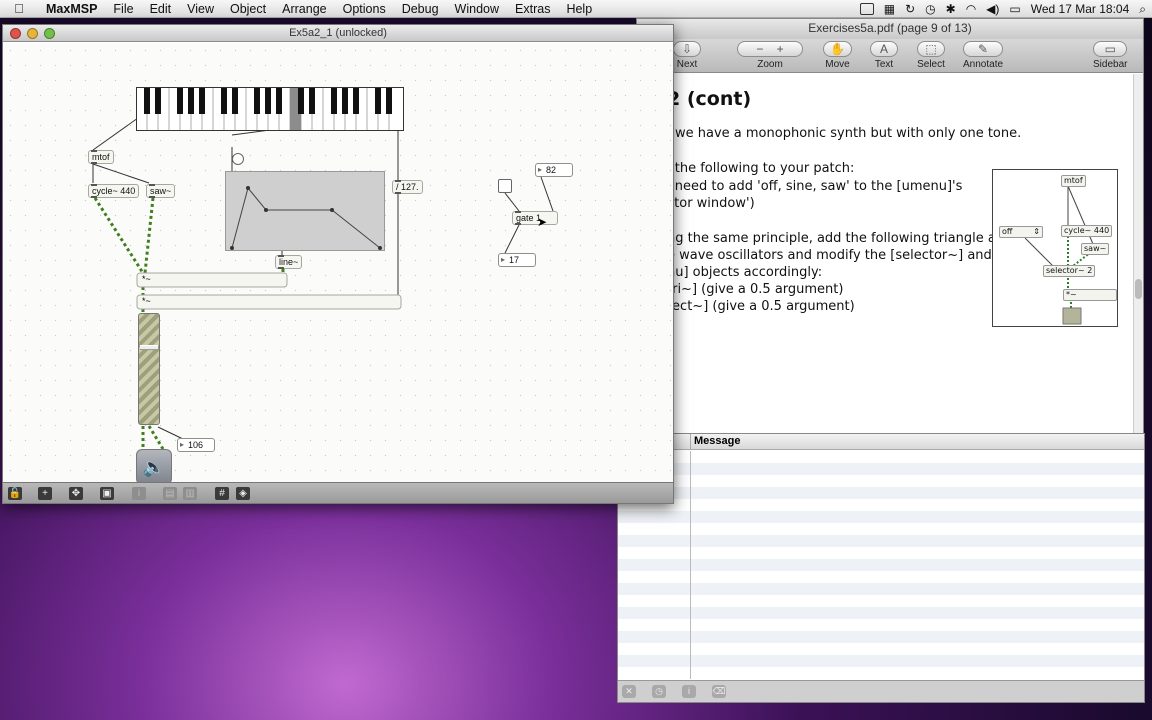  Describe the element at coordinates (238, 159) in the screenshot. I see `bang-button` at that location.